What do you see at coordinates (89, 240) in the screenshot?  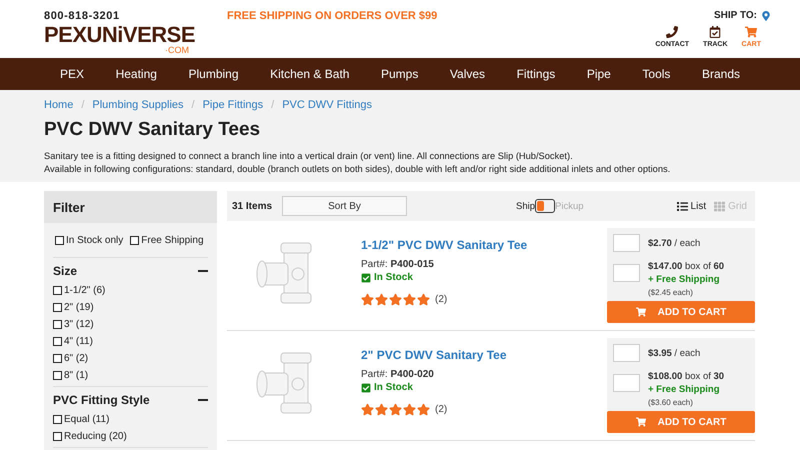 I see `filter-checkbox: In Stock only` at bounding box center [89, 240].